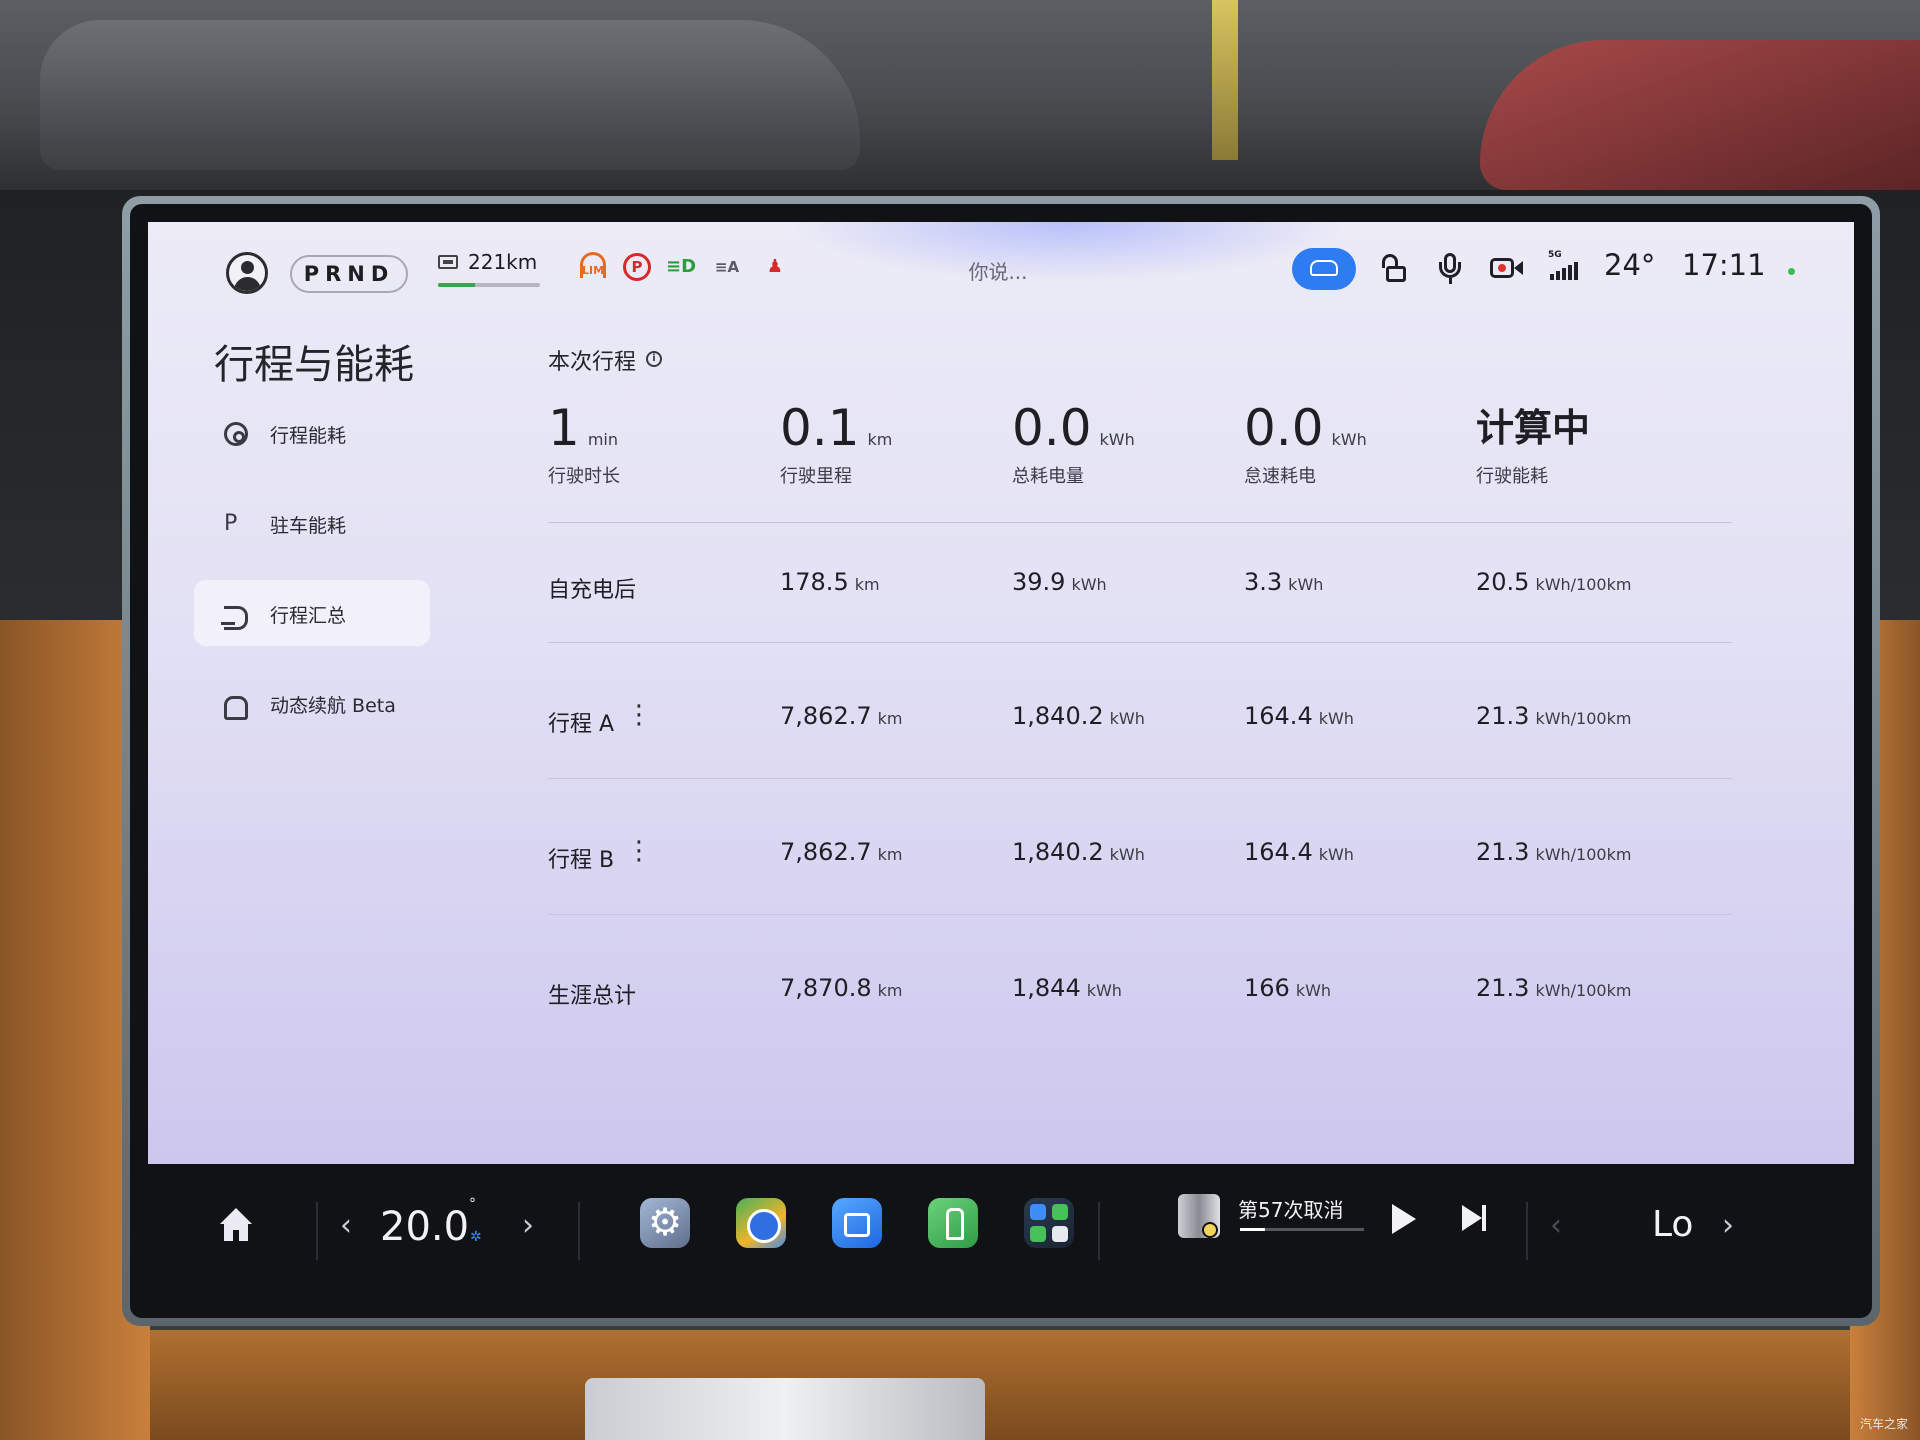 This screenshot has width=1920, height=1440. What do you see at coordinates (681, 266) in the screenshot?
I see `headlight-icon: ≡D` at bounding box center [681, 266].